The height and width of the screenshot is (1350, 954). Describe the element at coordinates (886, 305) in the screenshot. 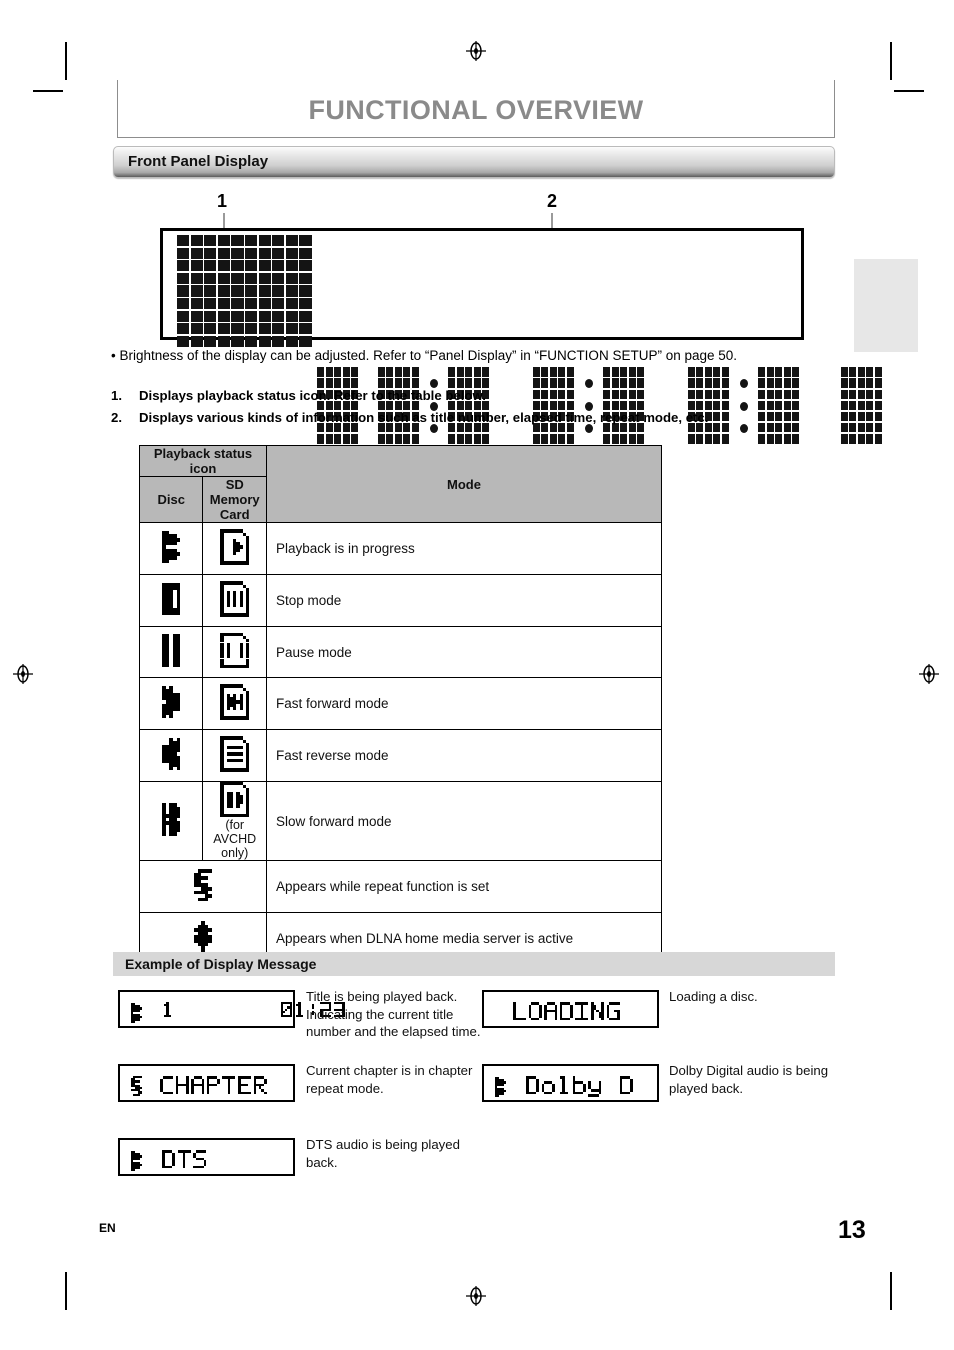

I see `page-thumb-tab` at that location.